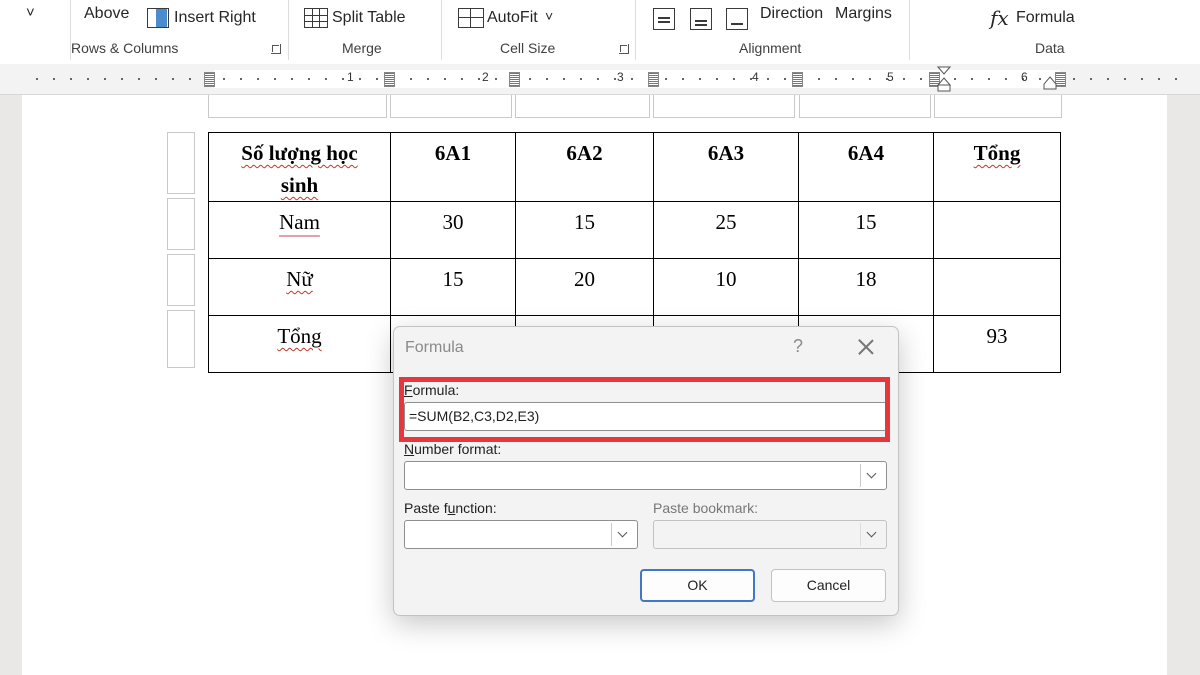 Image resolution: width=1200 pixels, height=675 pixels. What do you see at coordinates (997, 167) in the screenshot?
I see `table-header-cell: Tổng` at bounding box center [997, 167].